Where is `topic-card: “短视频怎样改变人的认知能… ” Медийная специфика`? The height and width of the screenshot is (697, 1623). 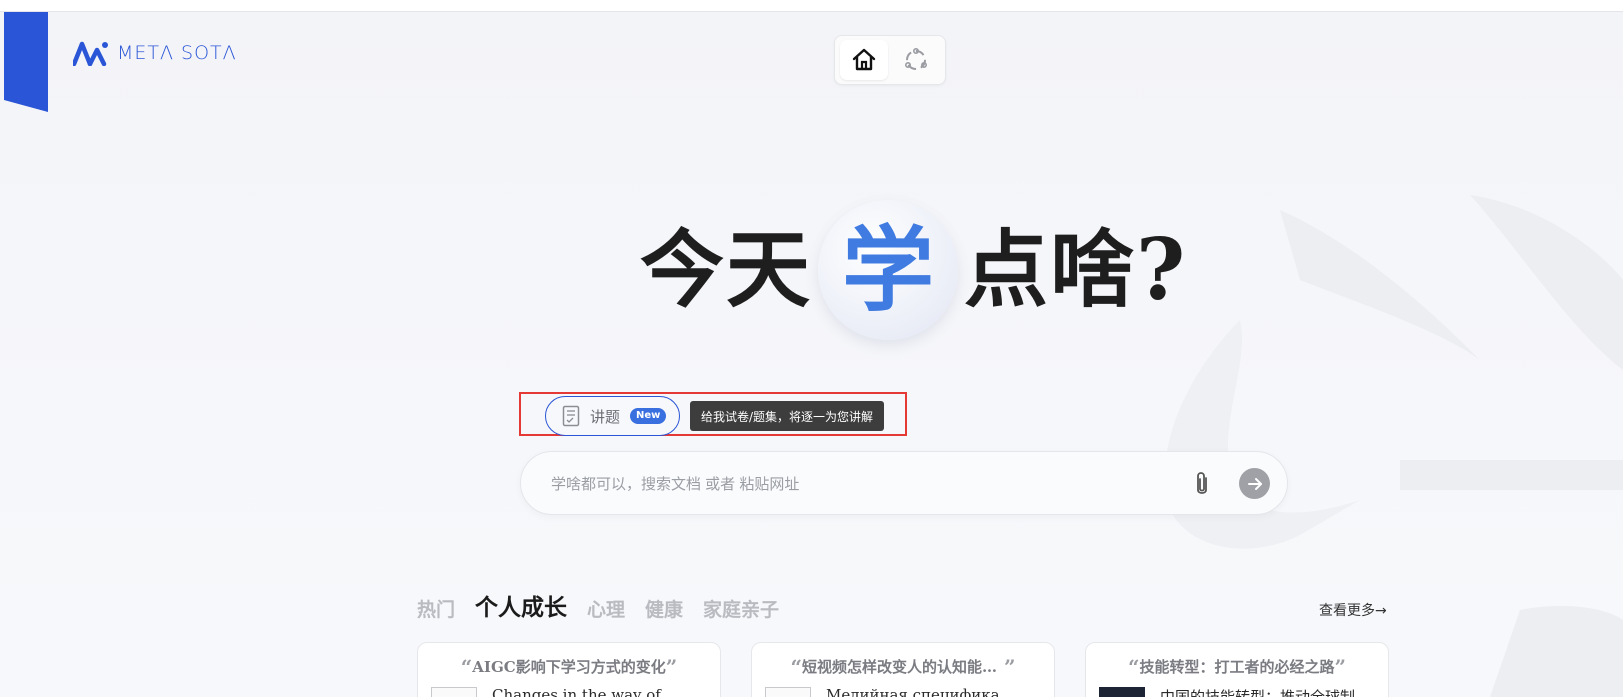 topic-card: “短视频怎样改变人的认知能… ” Медийная специфика is located at coordinates (903, 669).